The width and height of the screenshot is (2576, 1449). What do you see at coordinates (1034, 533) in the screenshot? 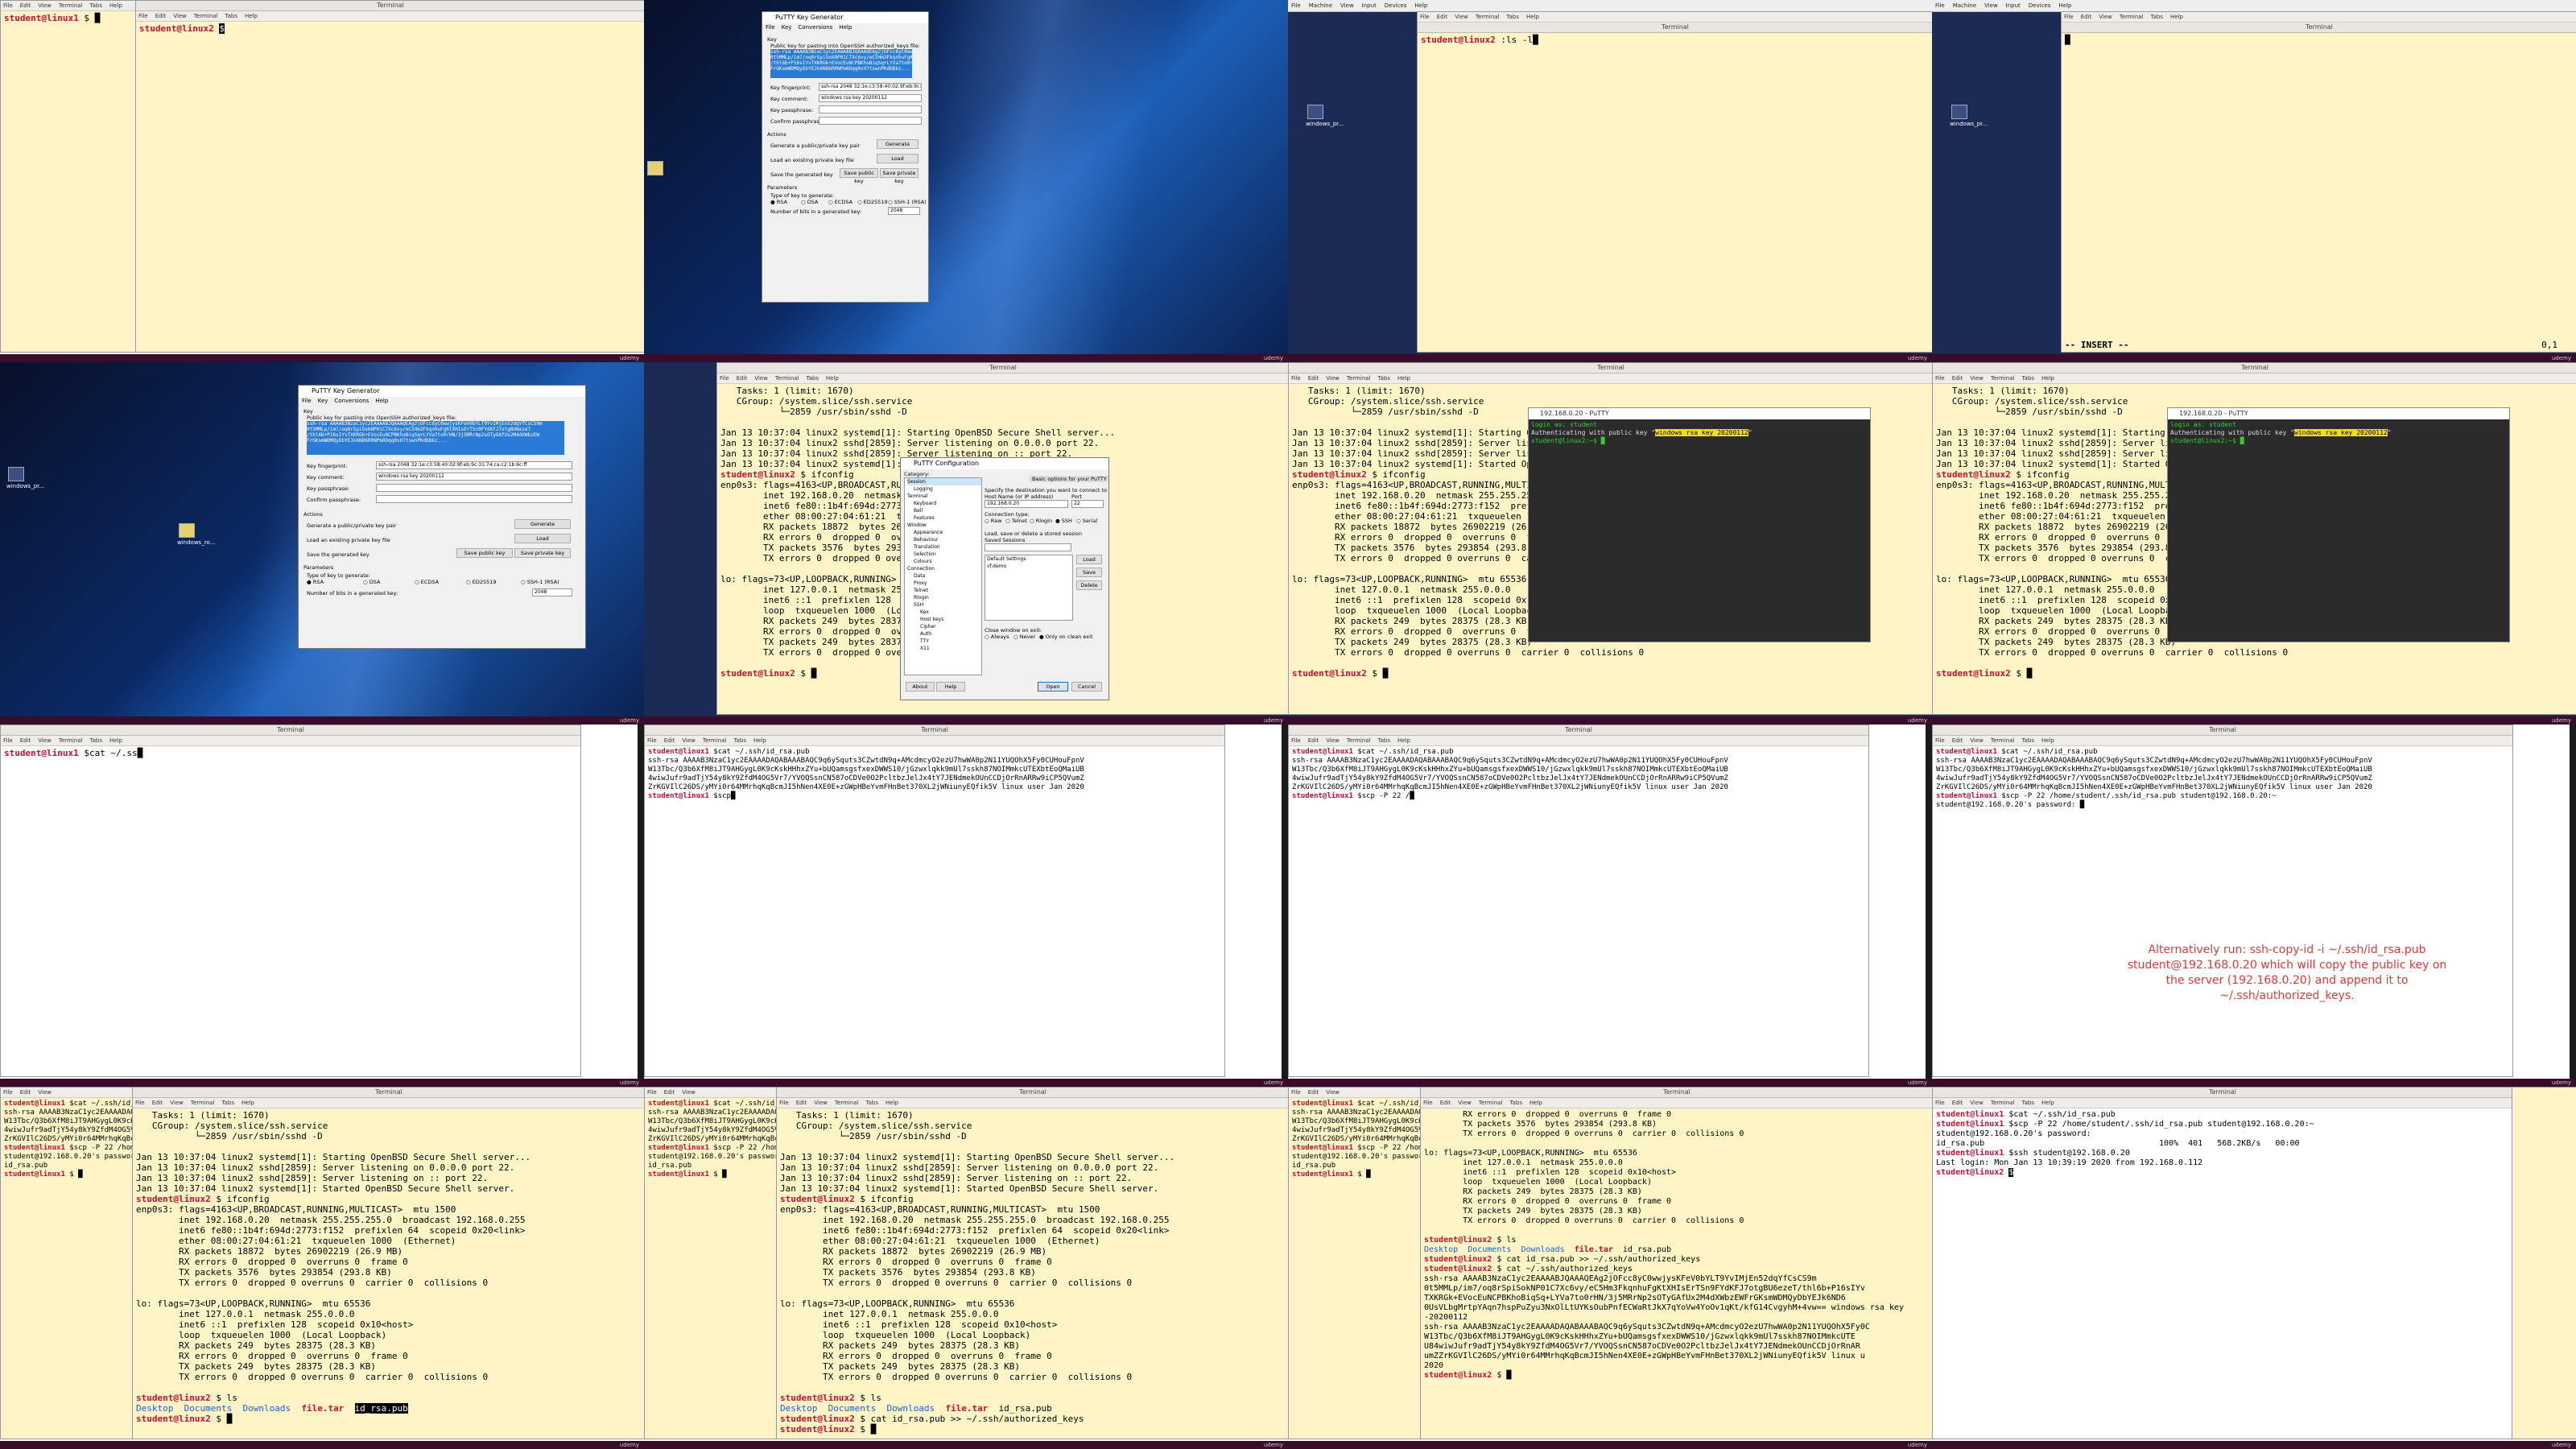
I see `load-save-label: Load, save or delete a stored session` at bounding box center [1034, 533].